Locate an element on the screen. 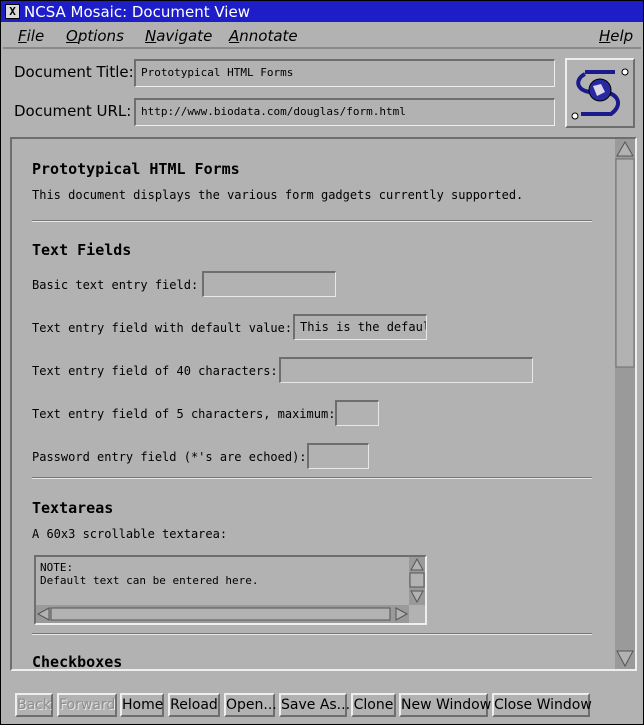 The width and height of the screenshot is (644, 725). textarea-label: A 60x3 scrollable textarea: is located at coordinates (130, 534).